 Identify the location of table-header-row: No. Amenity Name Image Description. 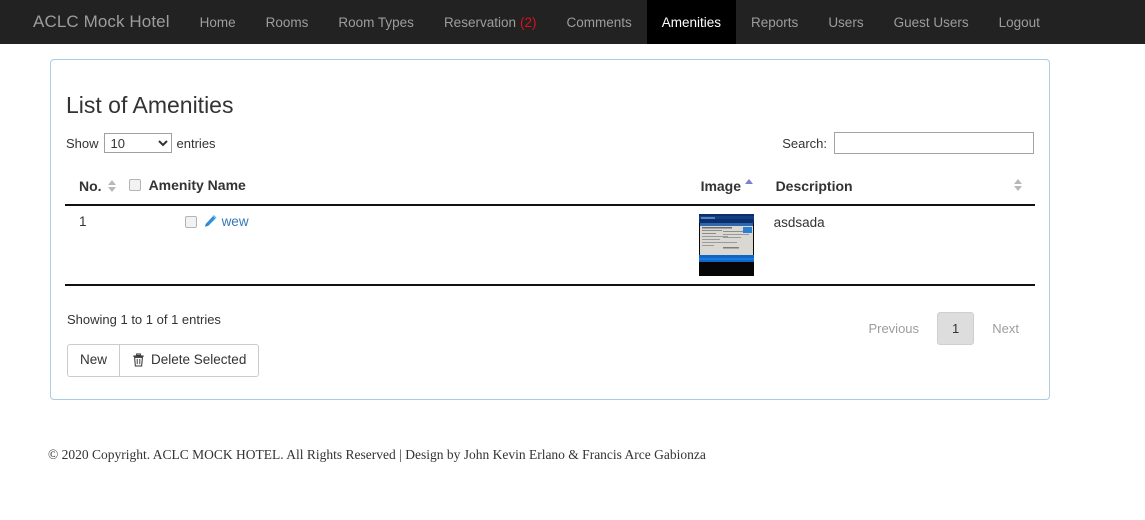
(550, 187).